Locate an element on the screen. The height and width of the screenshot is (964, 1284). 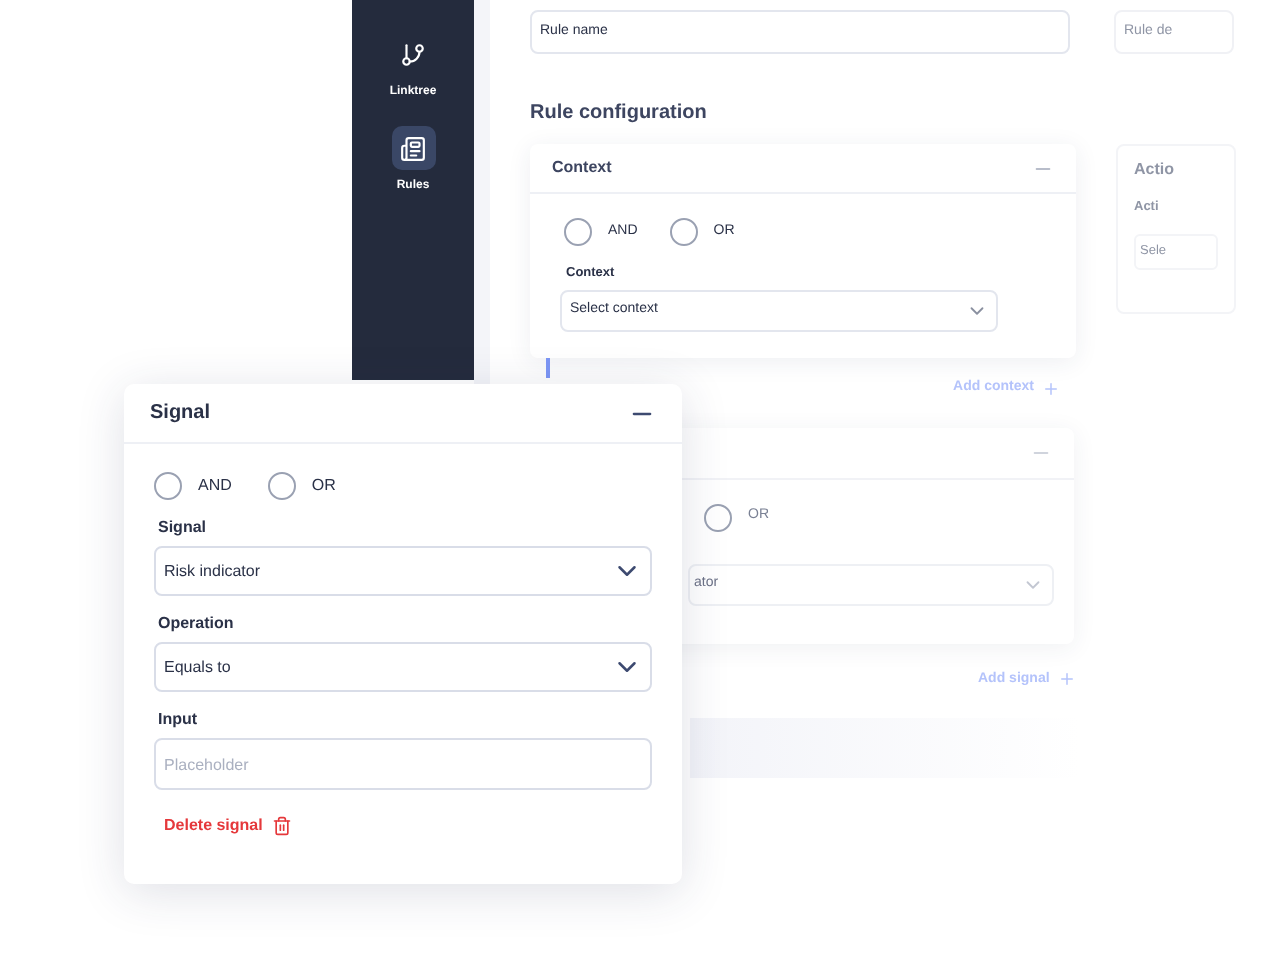
list-icon is located at coordinates (413, 148).